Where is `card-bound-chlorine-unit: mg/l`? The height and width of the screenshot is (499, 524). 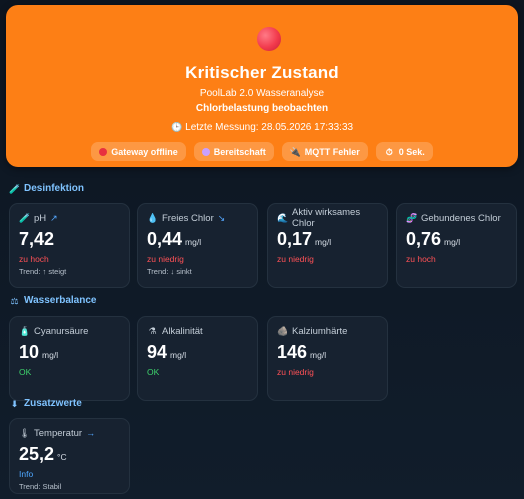 card-bound-chlorine-unit: mg/l is located at coordinates (452, 242).